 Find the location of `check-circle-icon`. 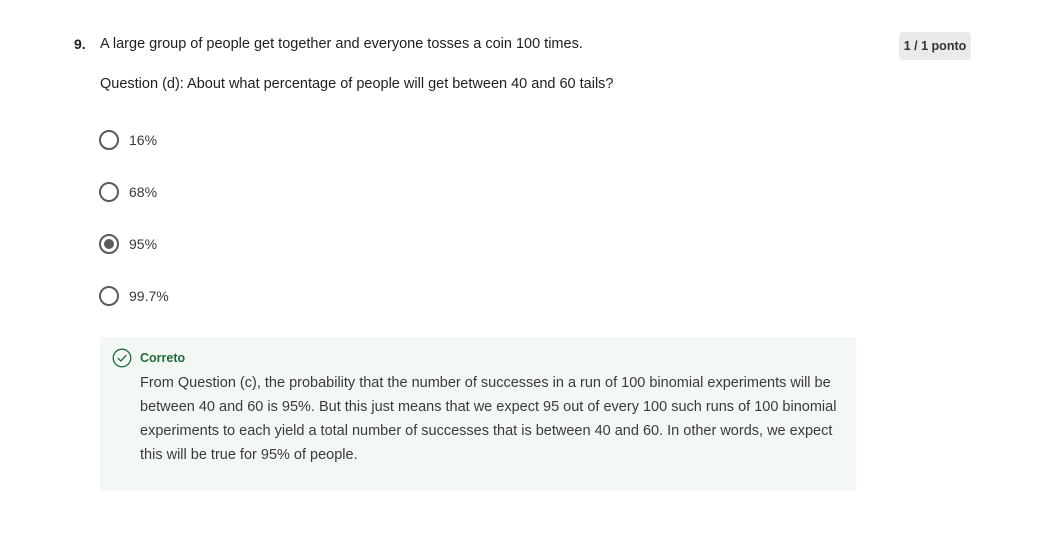

check-circle-icon is located at coordinates (122, 358).